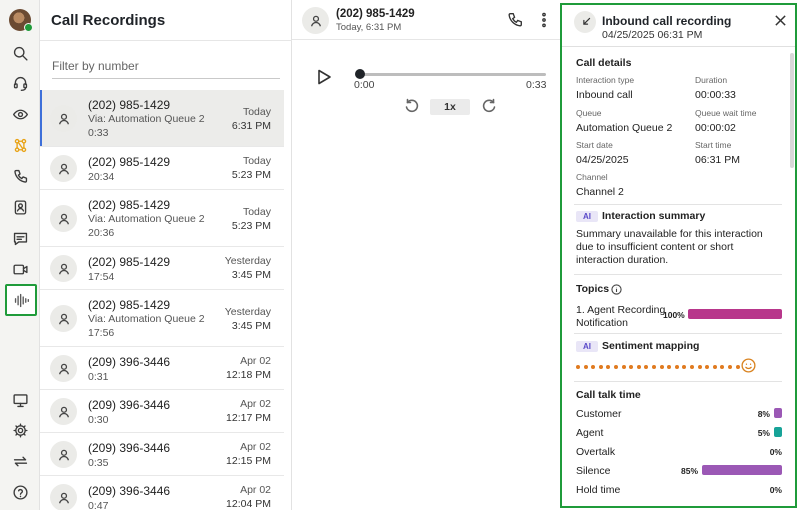 This screenshot has height=510, width=800. I want to click on queue-wait-label: Queue wait time, so click(726, 113).